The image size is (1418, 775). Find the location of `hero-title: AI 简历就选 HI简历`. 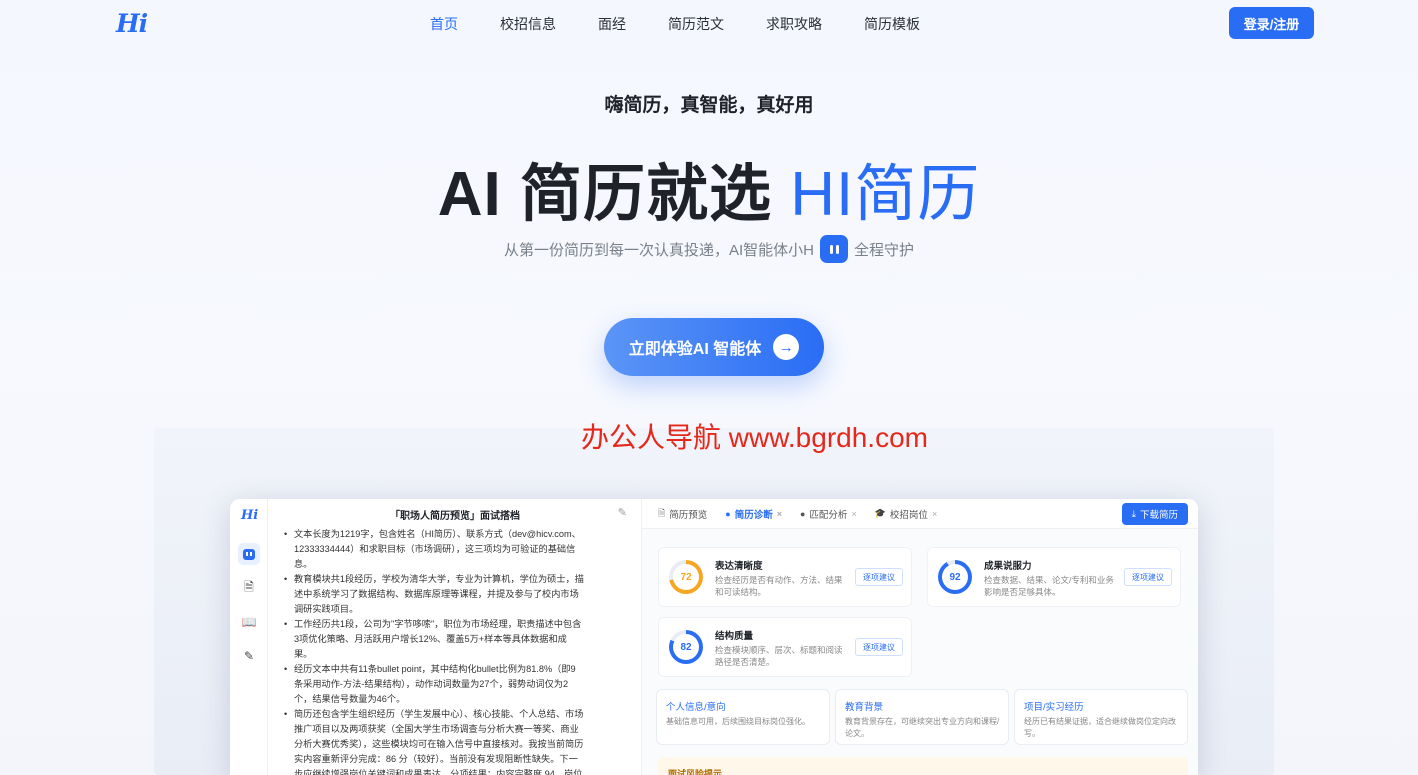

hero-title: AI 简历就选 HI简历 is located at coordinates (709, 188).